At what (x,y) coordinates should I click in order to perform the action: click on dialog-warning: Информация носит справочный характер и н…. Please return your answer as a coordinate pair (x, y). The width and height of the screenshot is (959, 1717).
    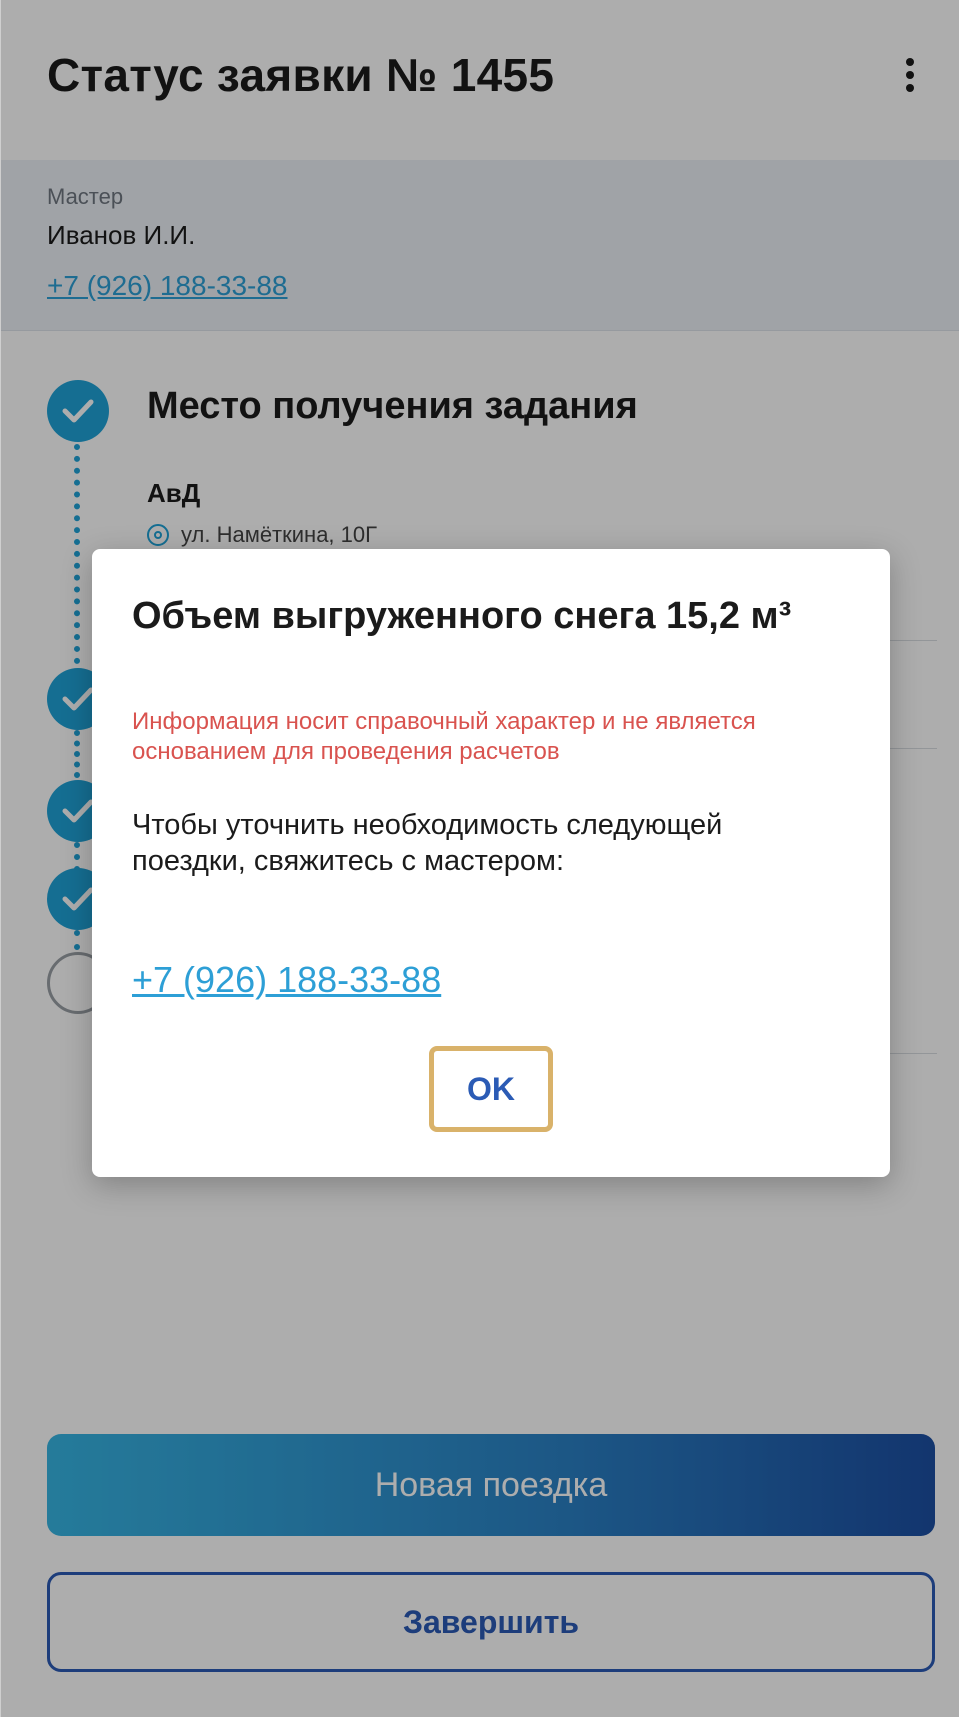
    Looking at the image, I should click on (444, 736).